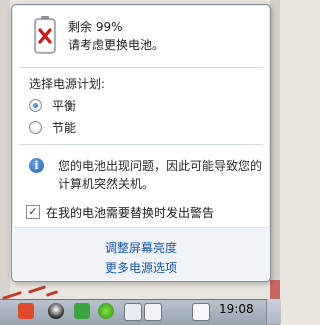 The width and height of the screenshot is (320, 325). What do you see at coordinates (67, 84) in the screenshot?
I see `power-plan-title: 选择电源计划:` at bounding box center [67, 84].